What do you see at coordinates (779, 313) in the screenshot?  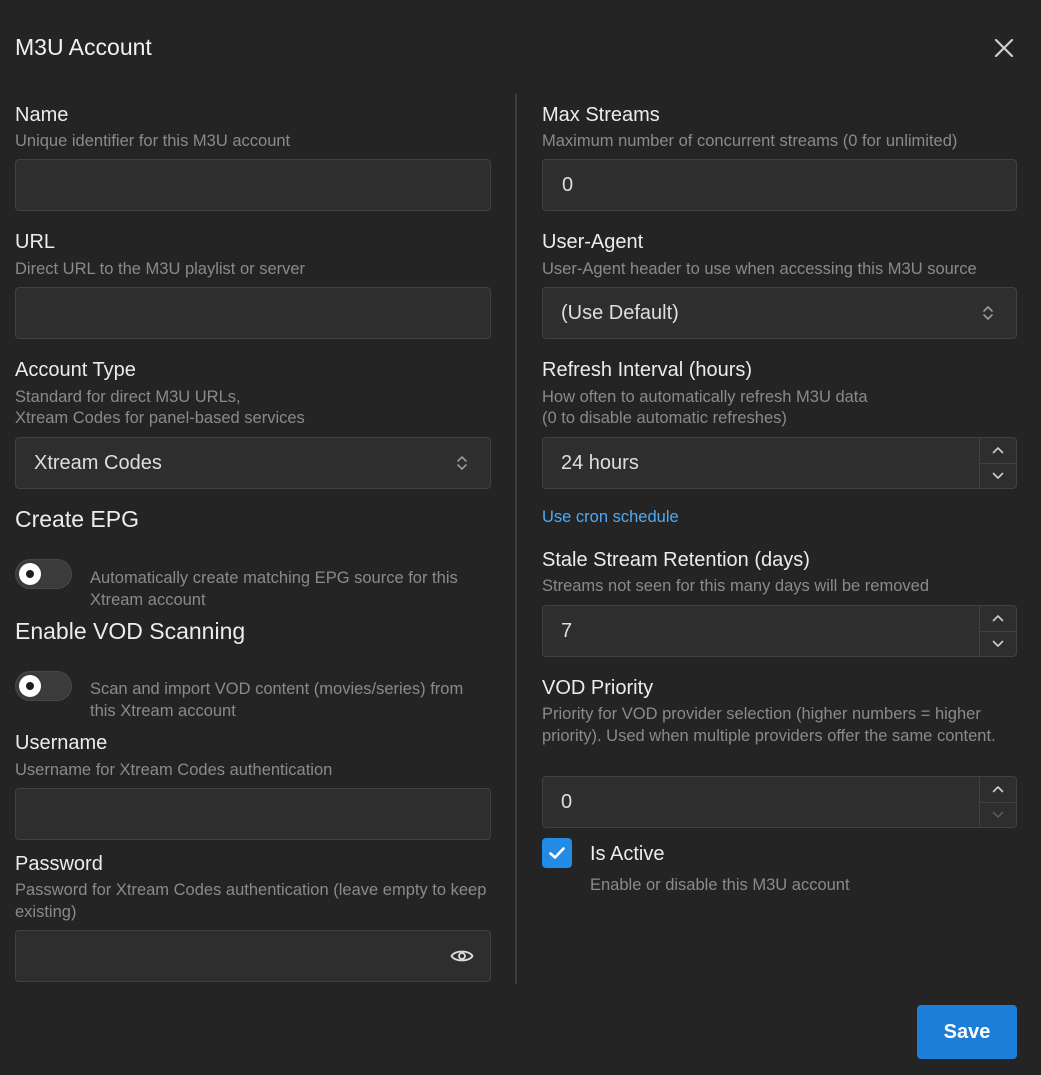 I see `user-agent-select: (Use Default)` at bounding box center [779, 313].